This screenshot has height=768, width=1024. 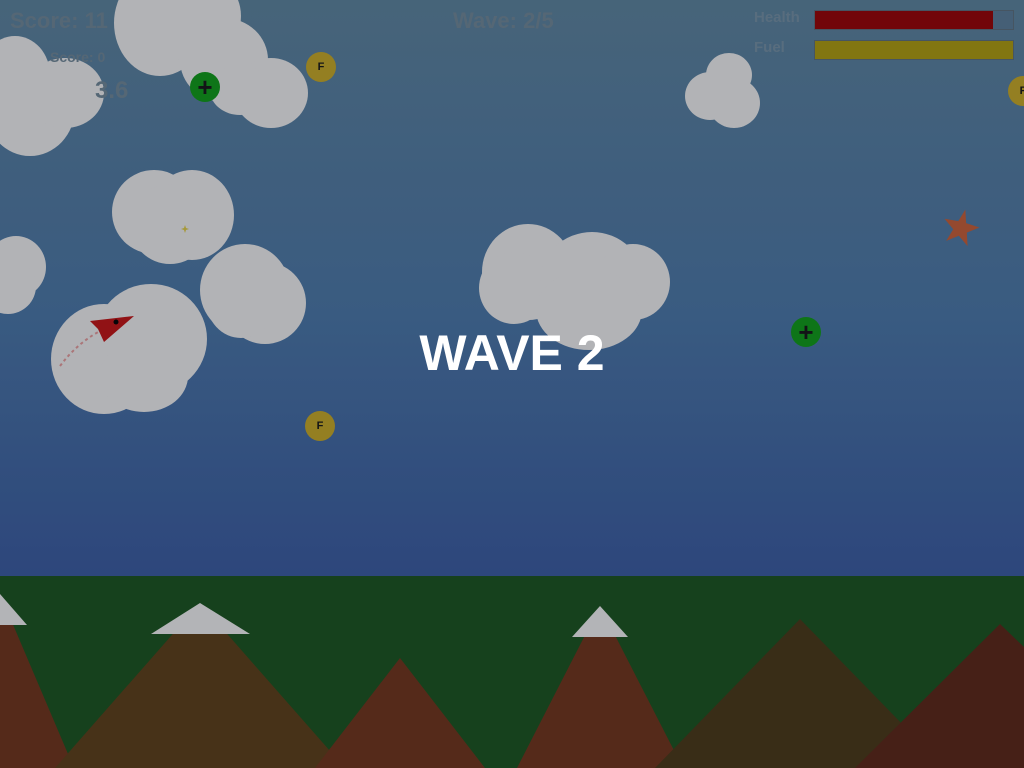 I want to click on fuel-bar, so click(x=914, y=50).